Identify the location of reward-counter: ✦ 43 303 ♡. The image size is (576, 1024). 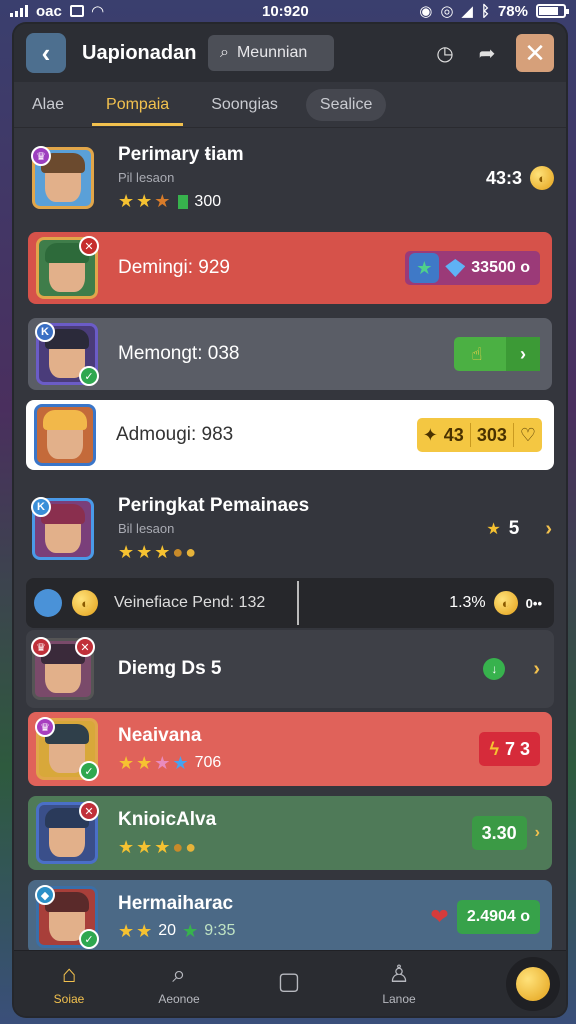
(479, 435).